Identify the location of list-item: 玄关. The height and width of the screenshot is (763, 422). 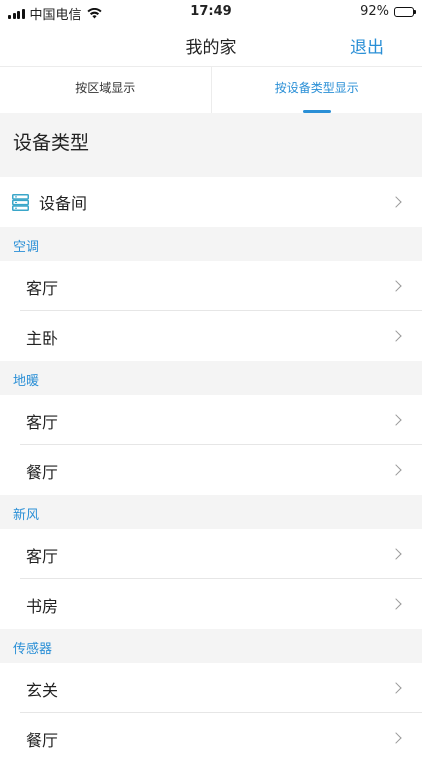
(211, 688).